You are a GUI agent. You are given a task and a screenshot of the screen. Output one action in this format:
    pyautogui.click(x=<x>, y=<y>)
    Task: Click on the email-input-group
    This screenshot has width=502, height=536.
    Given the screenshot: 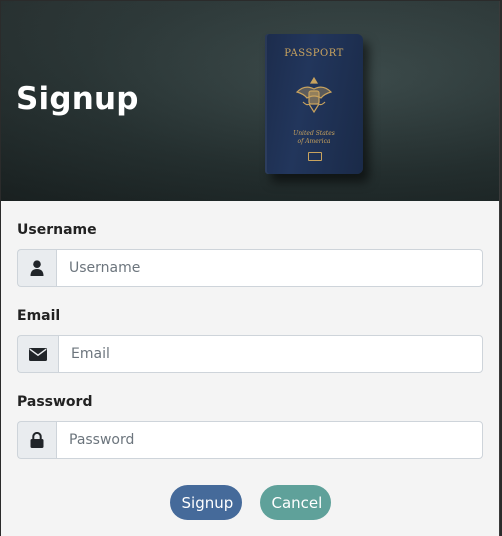 What is the action you would take?
    pyautogui.click(x=250, y=354)
    